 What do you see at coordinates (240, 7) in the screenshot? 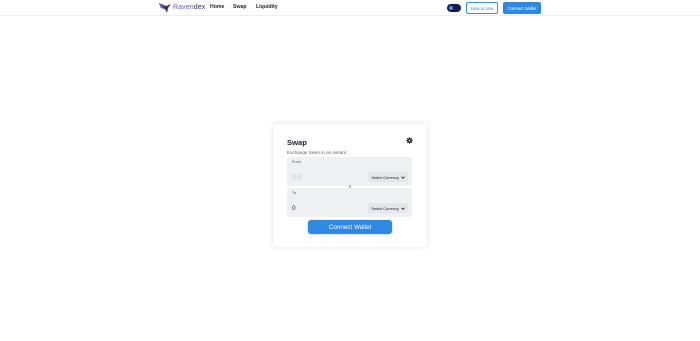
I see `nav-link-swap: Swap` at bounding box center [240, 7].